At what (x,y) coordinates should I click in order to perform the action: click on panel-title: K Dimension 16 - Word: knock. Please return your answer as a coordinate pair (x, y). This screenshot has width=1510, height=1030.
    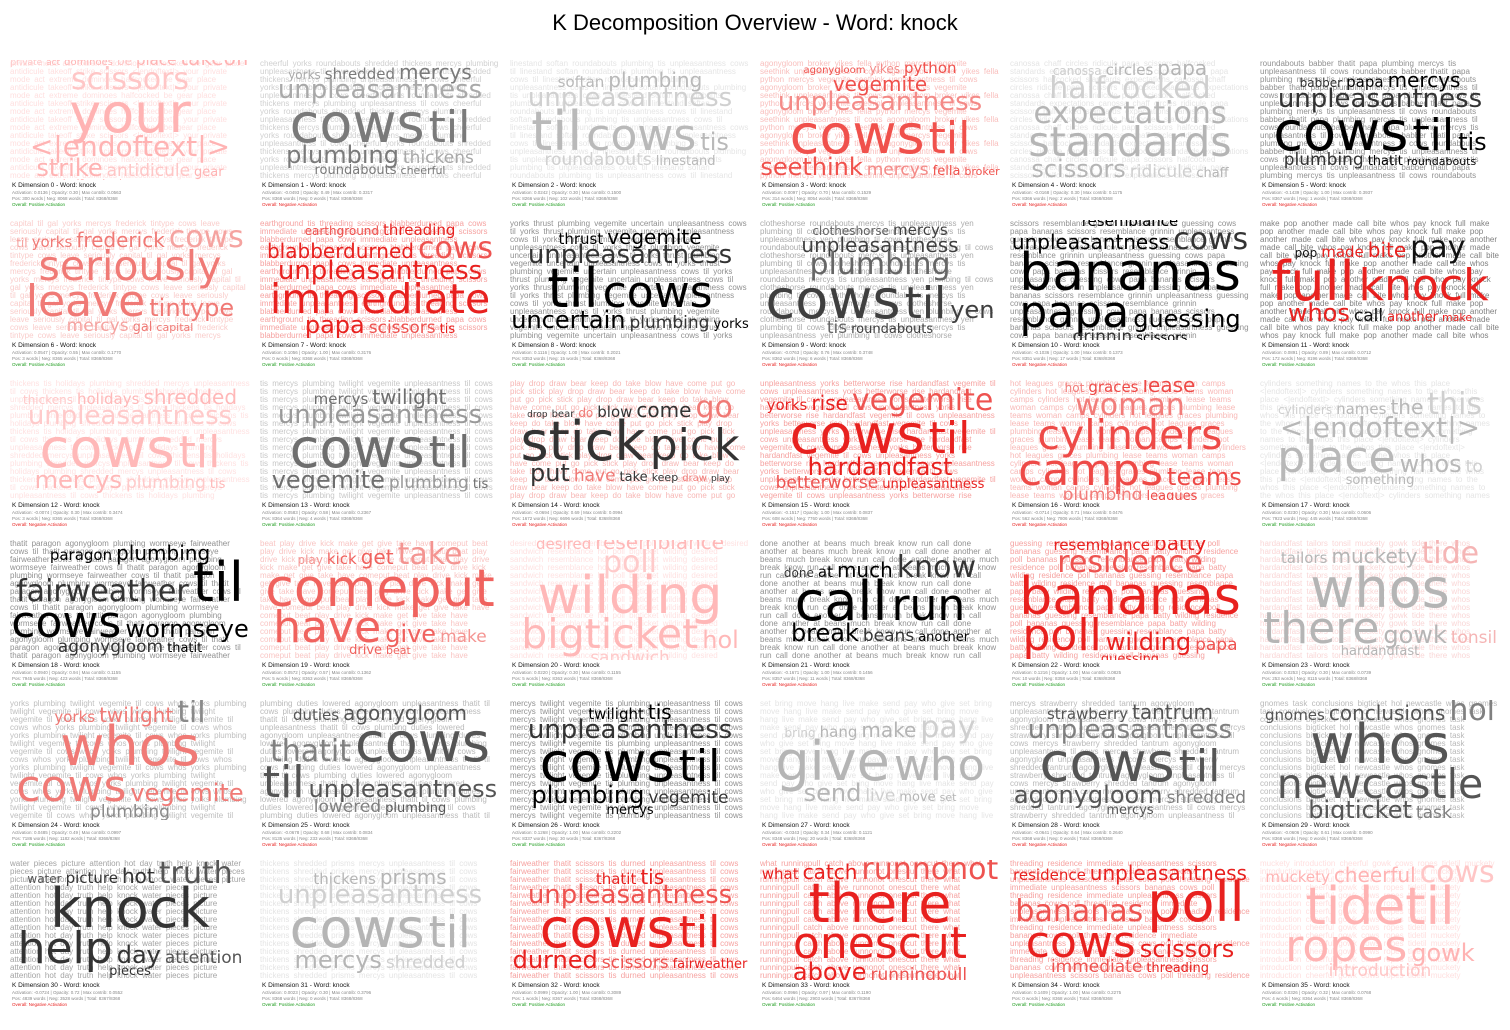
    Looking at the image, I should click on (1056, 505).